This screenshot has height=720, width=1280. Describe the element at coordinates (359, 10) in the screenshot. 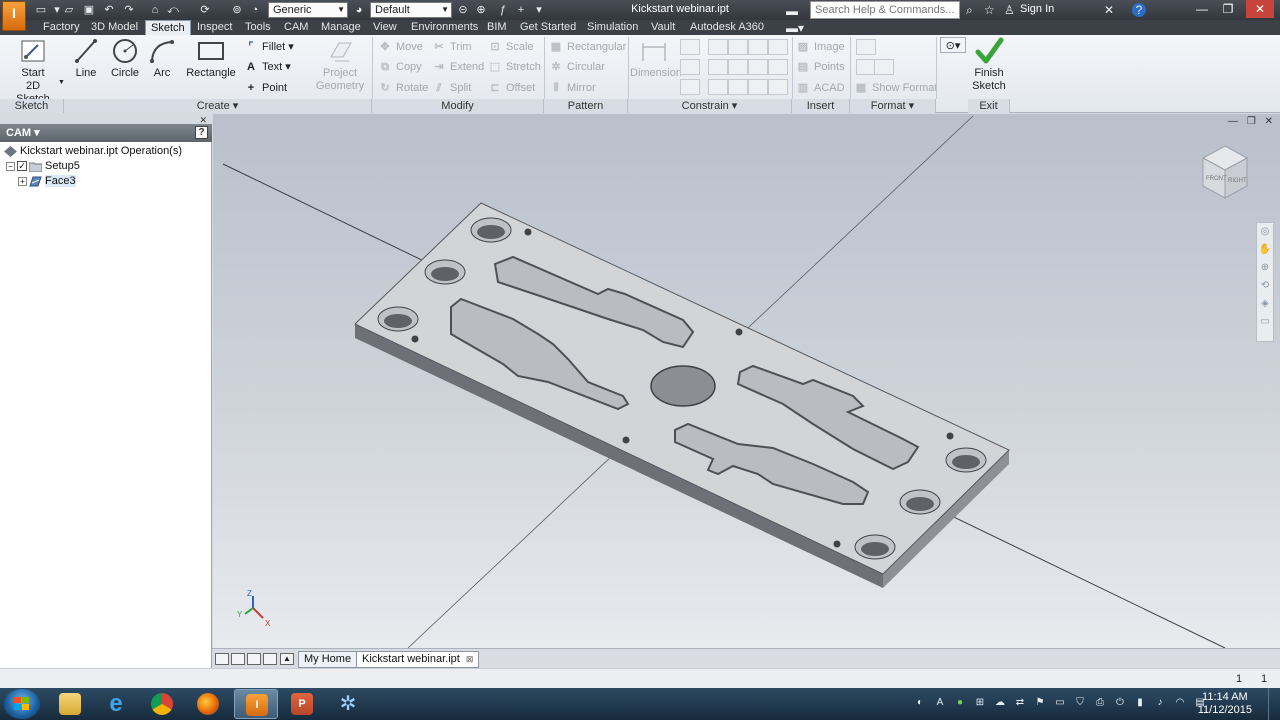

I see `appearance-icon: ◕` at that location.